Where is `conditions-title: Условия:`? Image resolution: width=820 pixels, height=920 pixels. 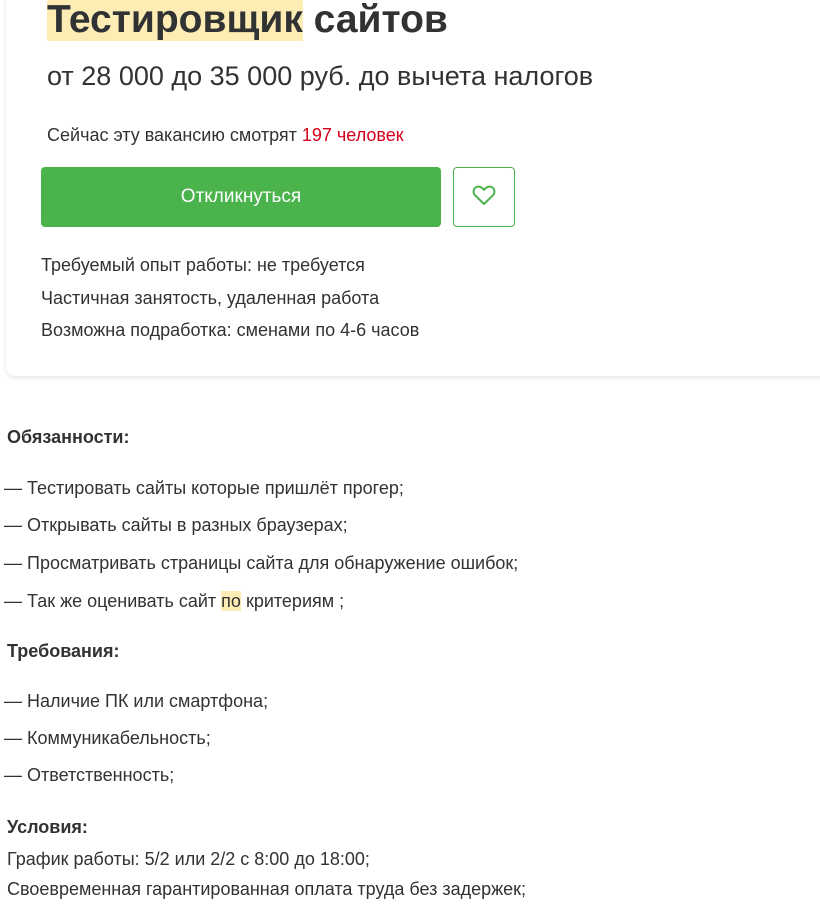
conditions-title: Условия: is located at coordinates (47, 827).